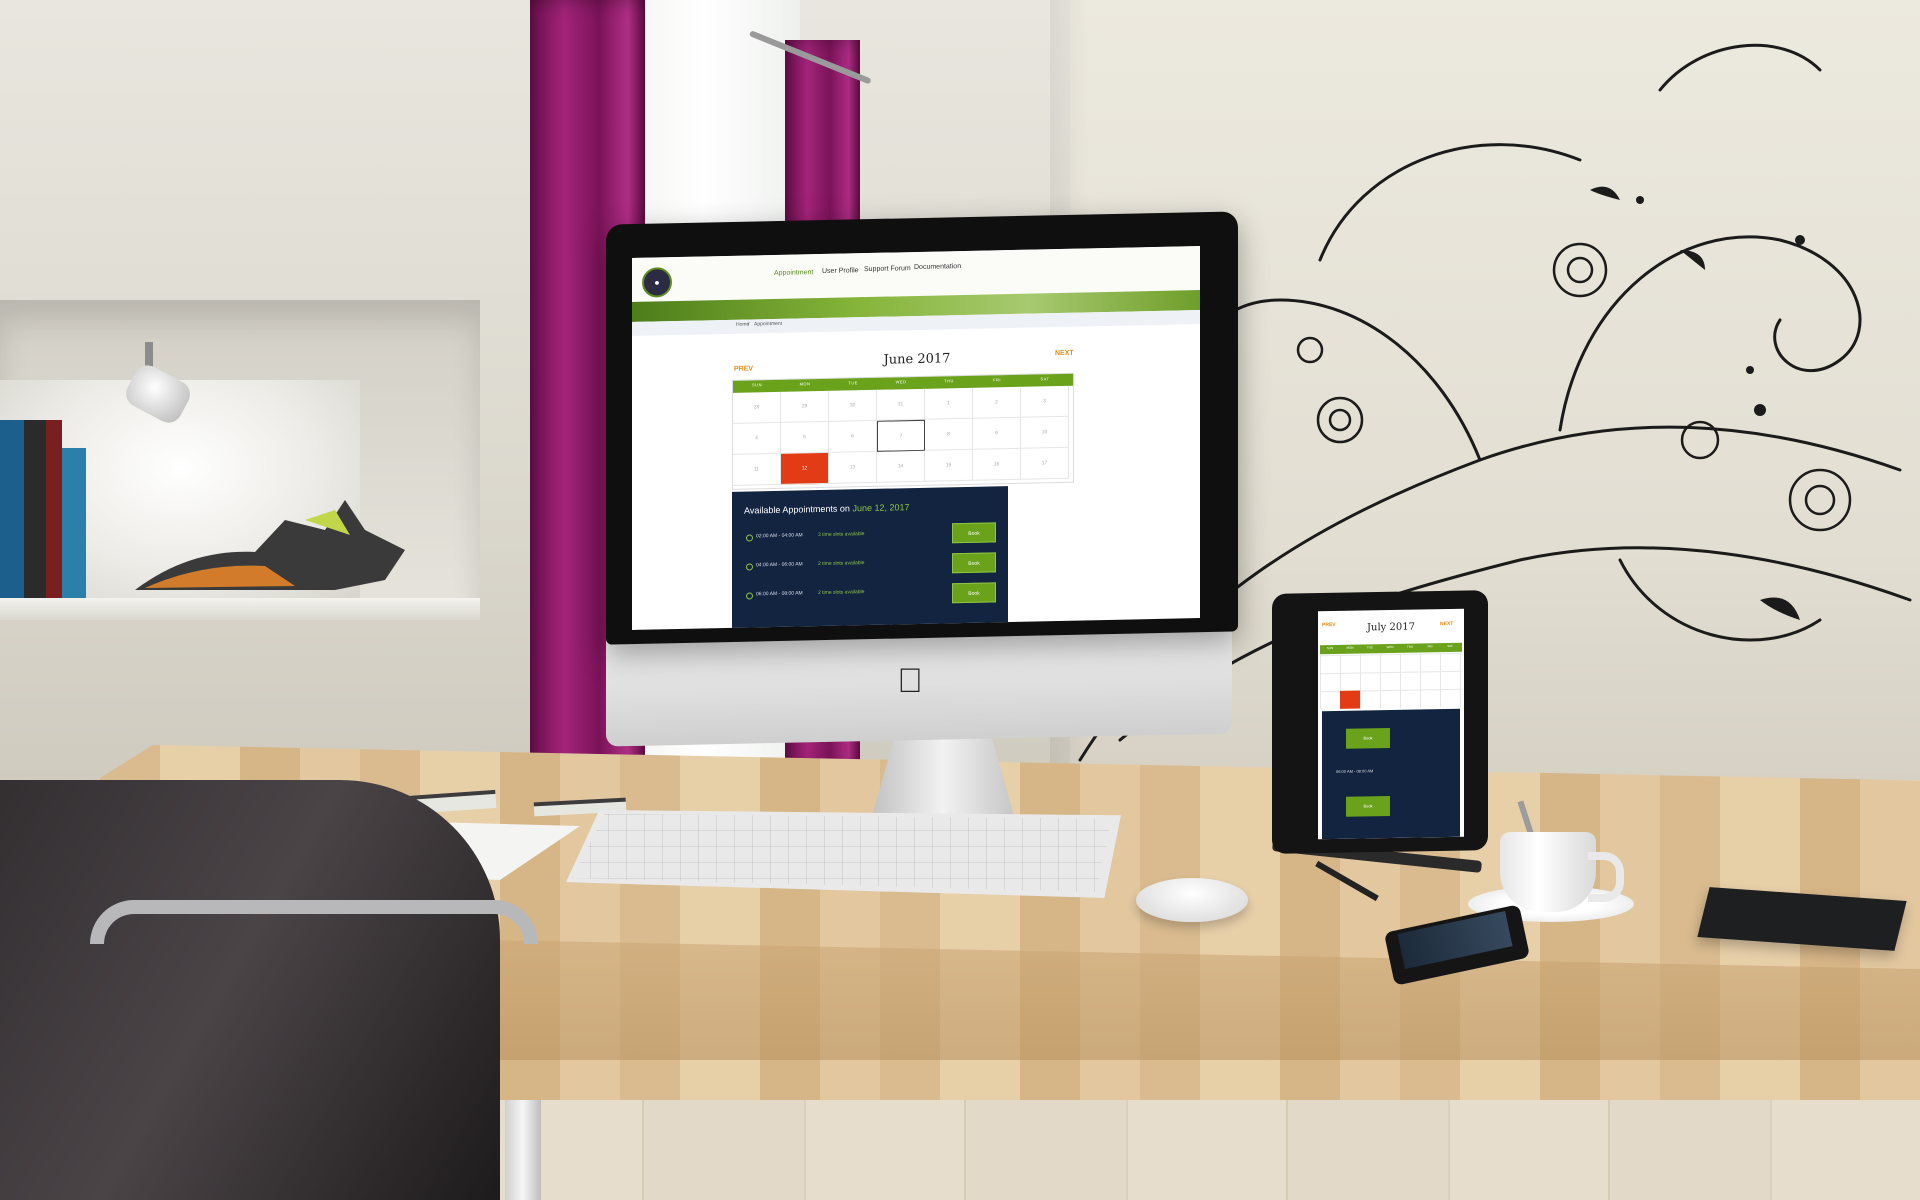 The height and width of the screenshot is (1200, 1920). I want to click on nav-user-profile: User Profile, so click(840, 271).